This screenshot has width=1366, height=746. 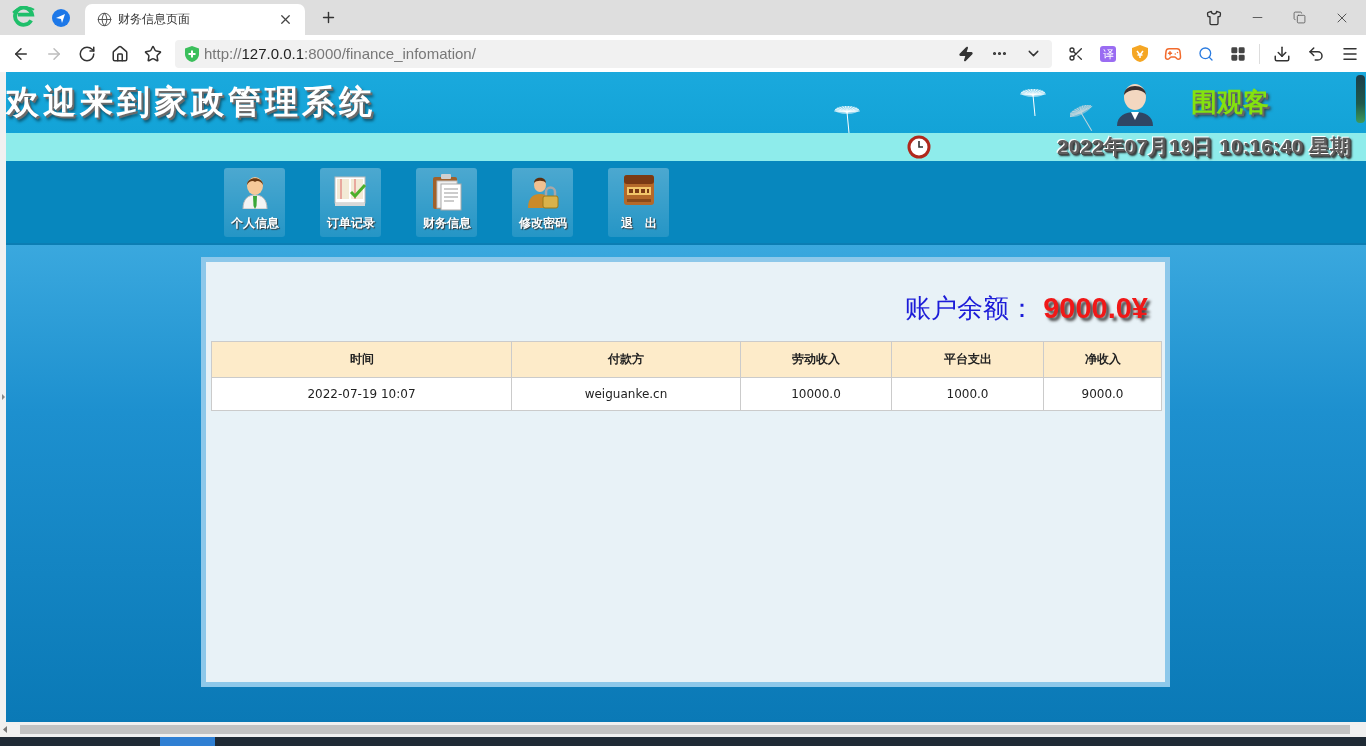 What do you see at coordinates (328, 17) in the screenshot?
I see `new-tab-icon` at bounding box center [328, 17].